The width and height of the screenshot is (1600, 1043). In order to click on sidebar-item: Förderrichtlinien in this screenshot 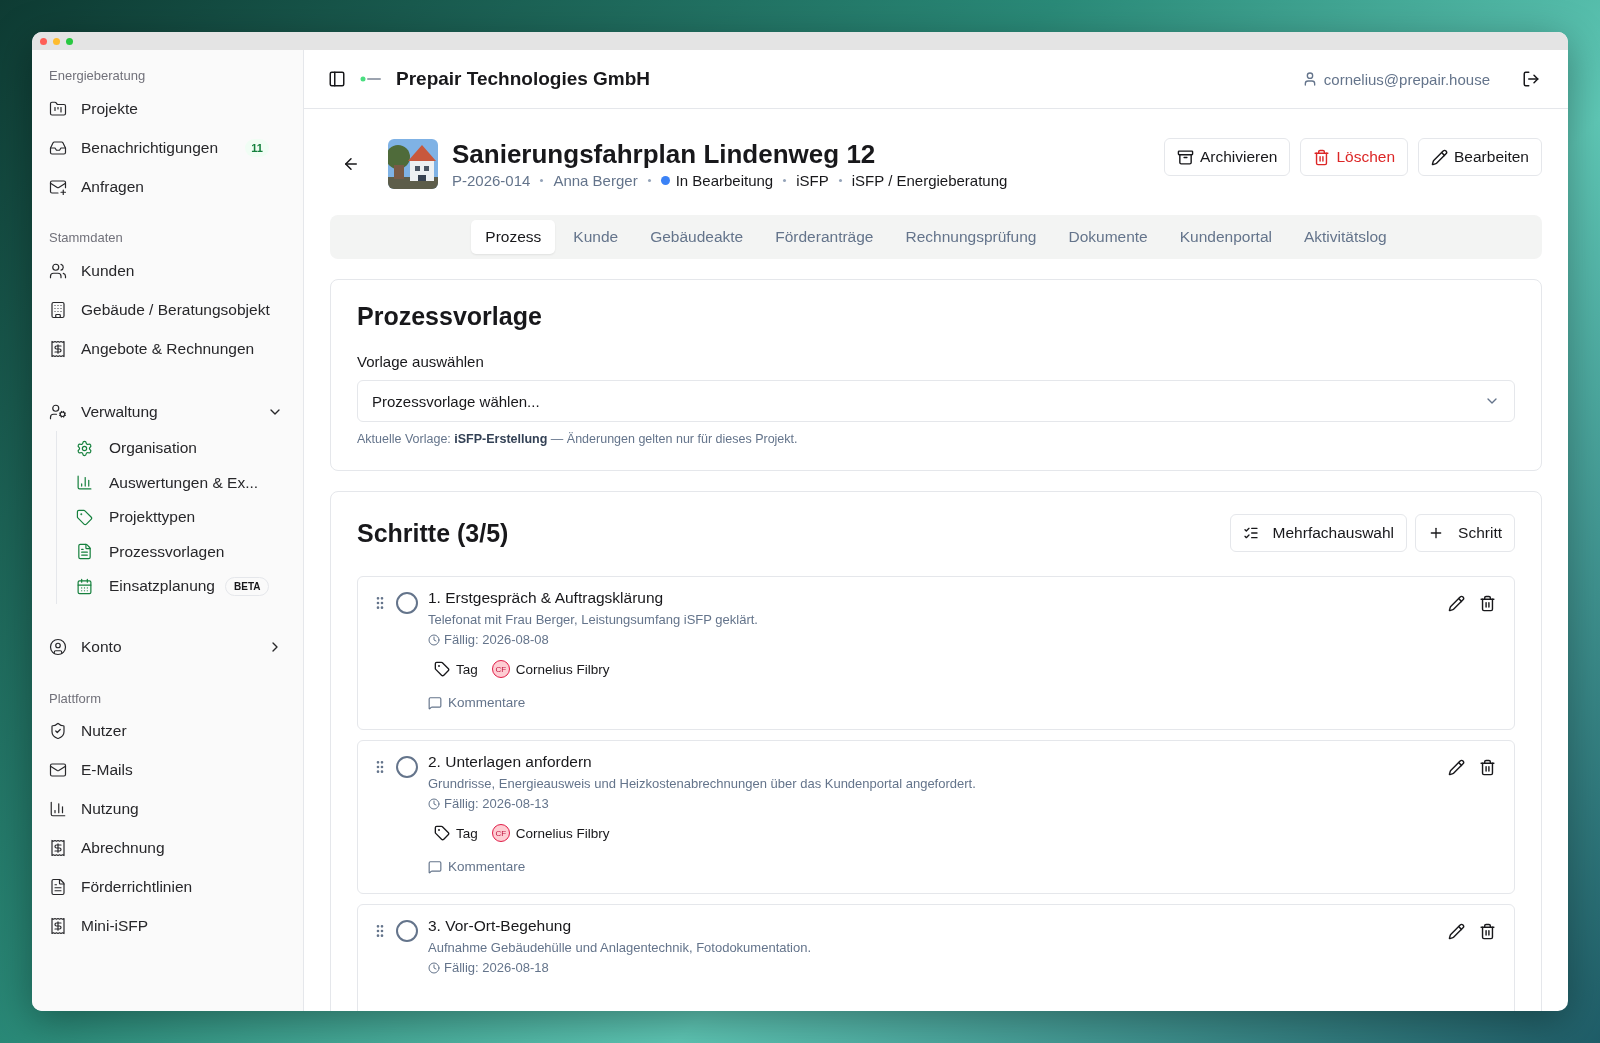, I will do `click(167, 887)`.